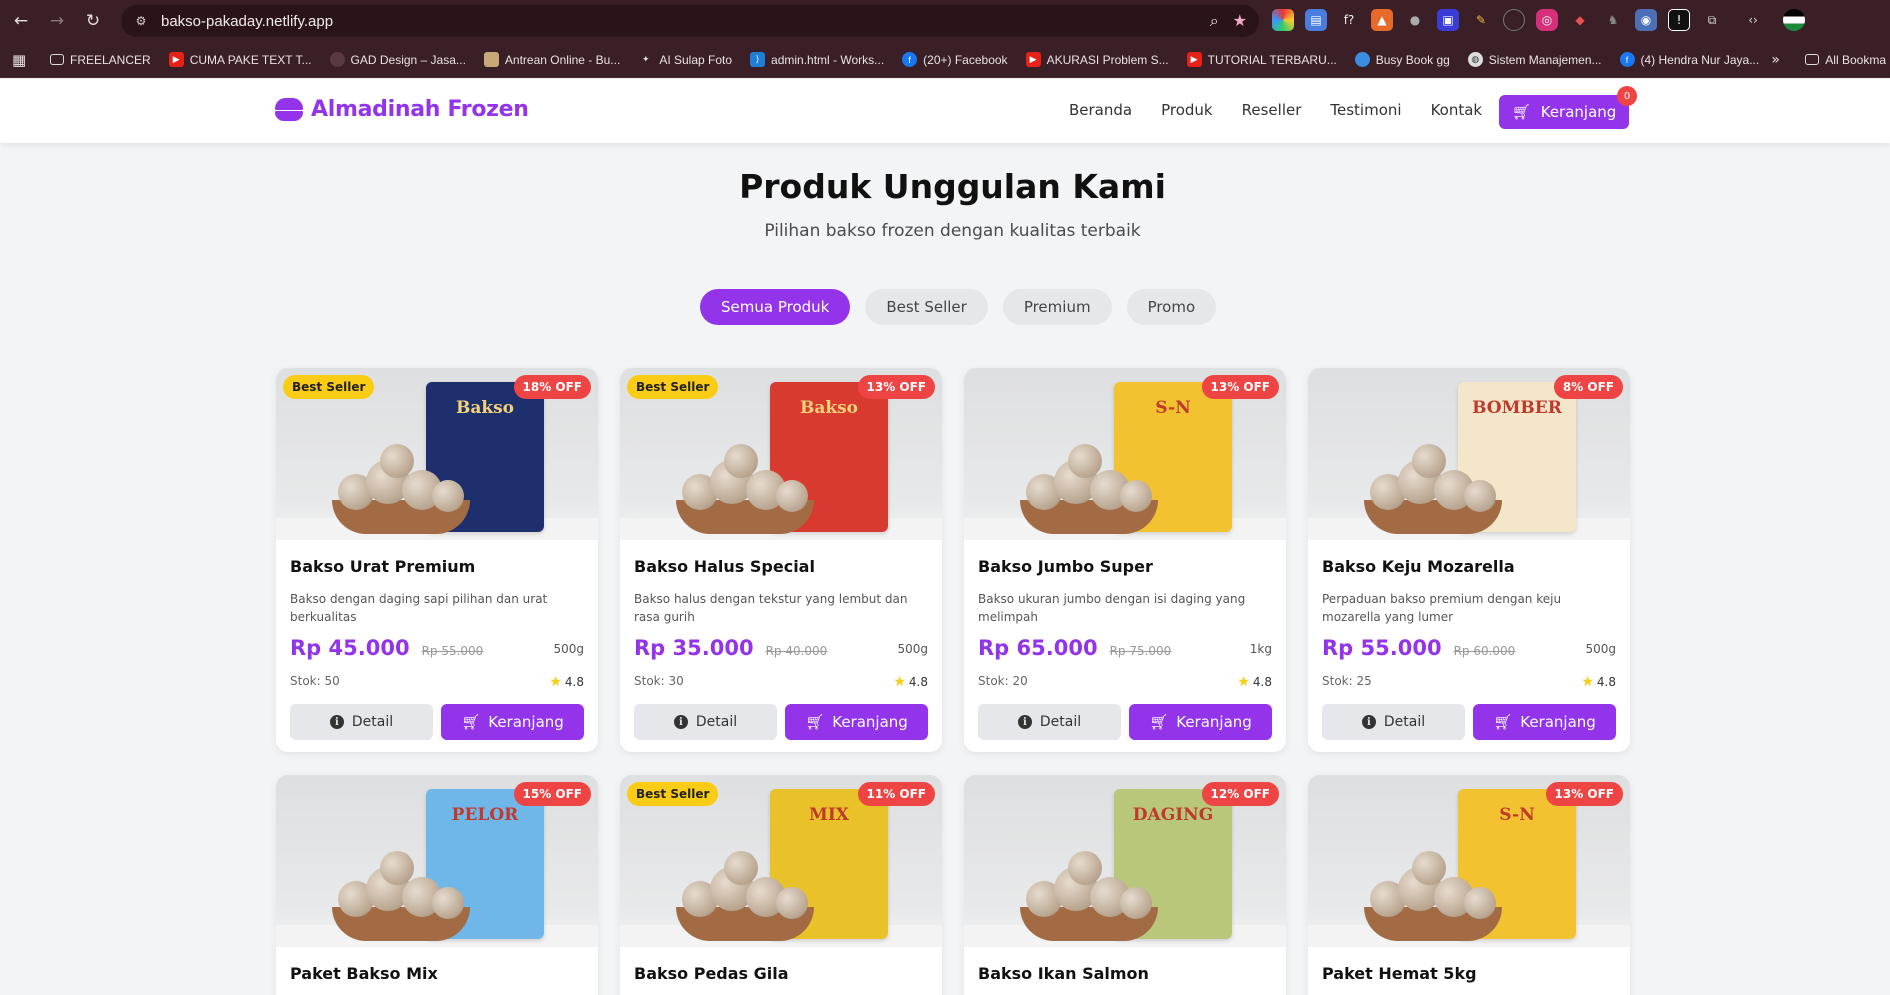 This screenshot has height=995, width=1890. What do you see at coordinates (1415, 20) in the screenshot?
I see `extension-icon: ●` at bounding box center [1415, 20].